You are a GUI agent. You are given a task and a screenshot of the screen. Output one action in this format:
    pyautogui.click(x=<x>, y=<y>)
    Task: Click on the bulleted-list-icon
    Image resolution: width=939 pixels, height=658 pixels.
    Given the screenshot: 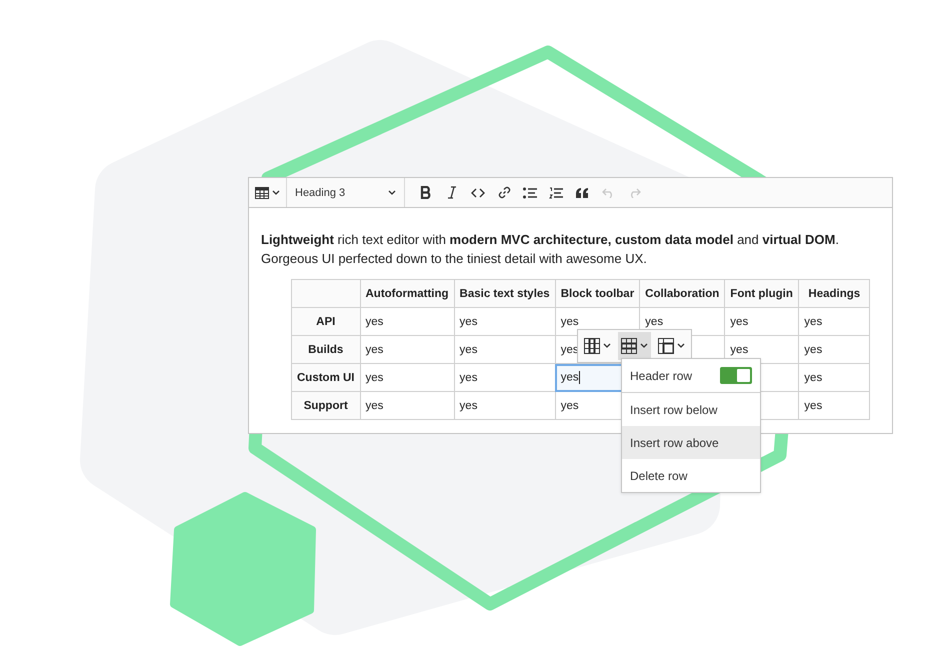 What is the action you would take?
    pyautogui.click(x=530, y=192)
    